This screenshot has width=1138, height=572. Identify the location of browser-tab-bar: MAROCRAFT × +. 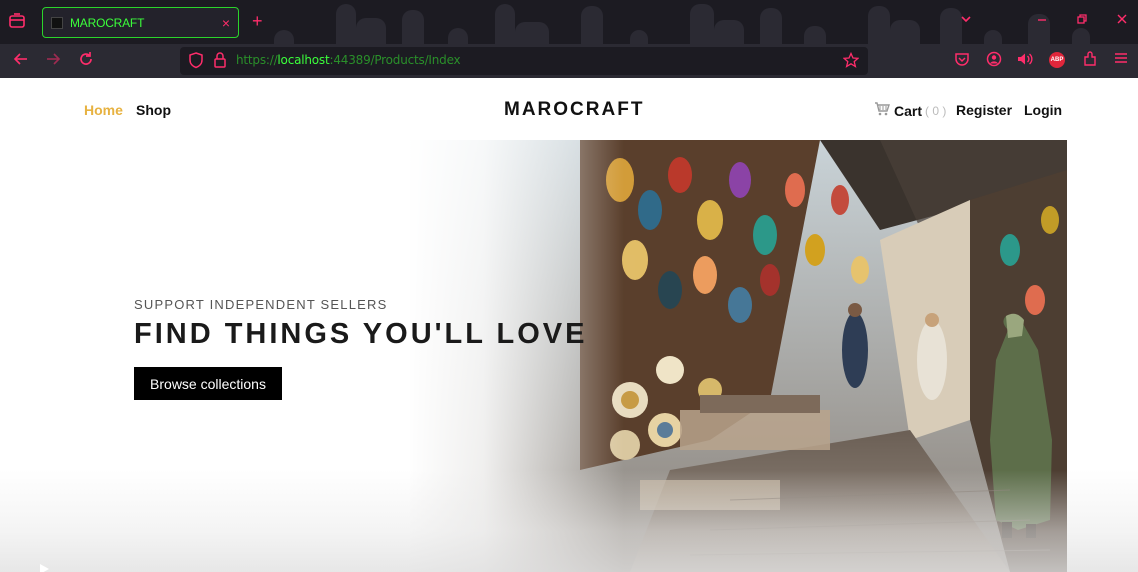
(569, 22).